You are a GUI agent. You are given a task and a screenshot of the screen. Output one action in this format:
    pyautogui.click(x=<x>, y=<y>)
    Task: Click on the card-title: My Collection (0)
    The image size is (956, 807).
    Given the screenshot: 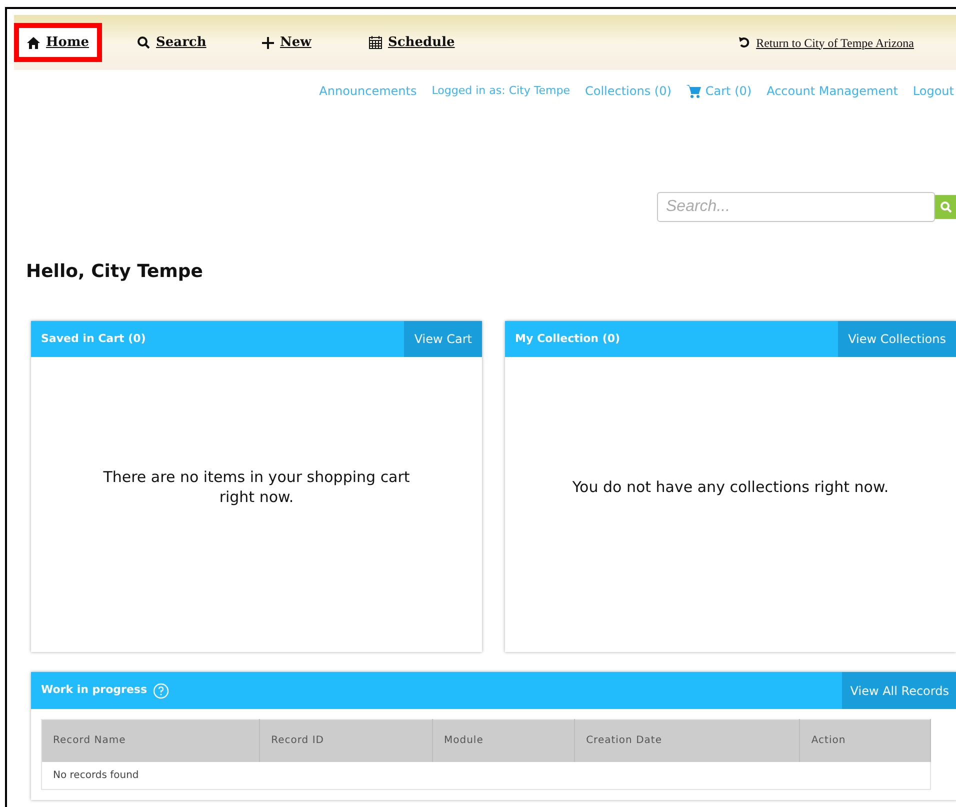 What is the action you would take?
    pyautogui.click(x=567, y=338)
    